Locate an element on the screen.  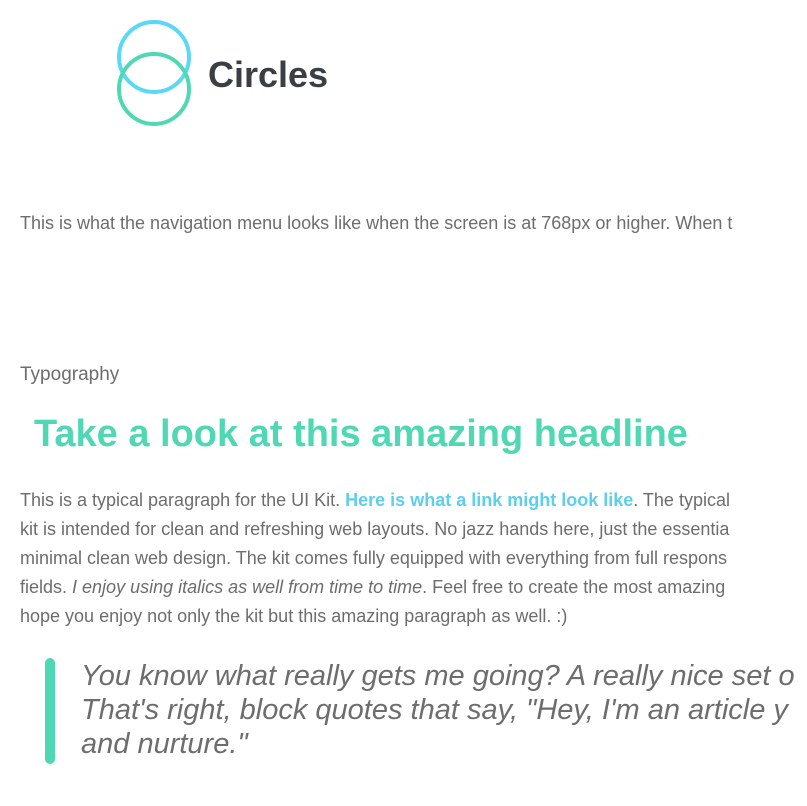
blockquote-line-3: and nurture." is located at coordinates (164, 744).